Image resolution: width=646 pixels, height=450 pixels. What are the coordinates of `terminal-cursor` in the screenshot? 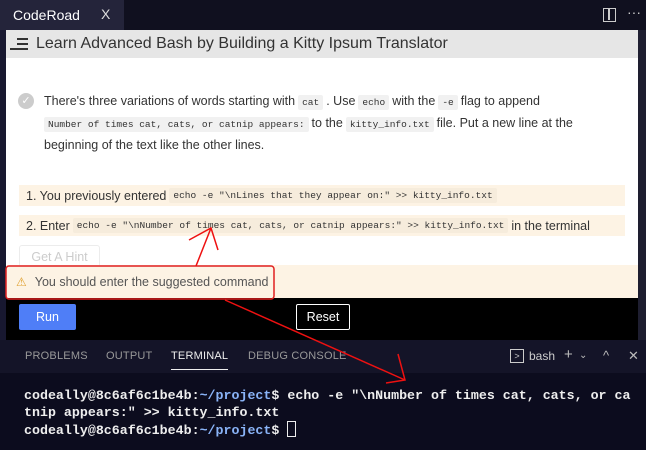 It's located at (292, 429).